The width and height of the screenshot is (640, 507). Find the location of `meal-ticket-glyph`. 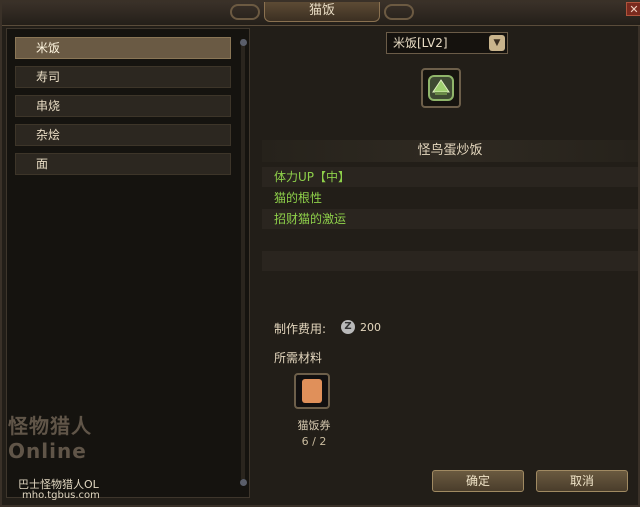

meal-ticket-glyph is located at coordinates (312, 391).